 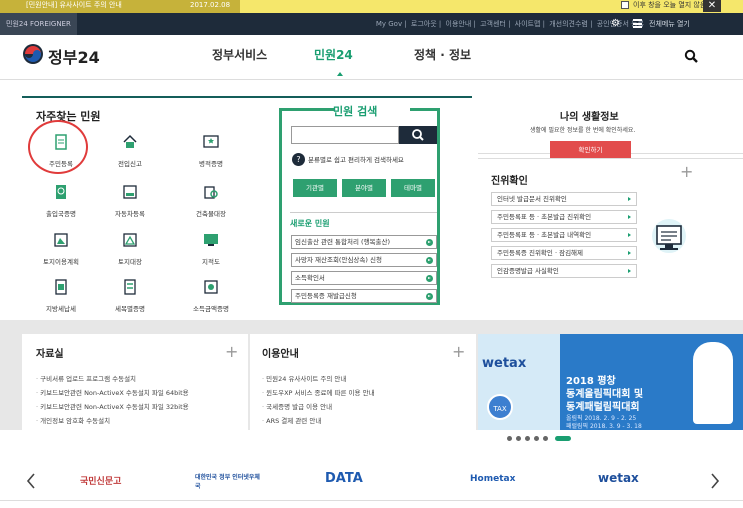 I want to click on fav-item-local-tax: 지방세납세, so click(x=61, y=296).